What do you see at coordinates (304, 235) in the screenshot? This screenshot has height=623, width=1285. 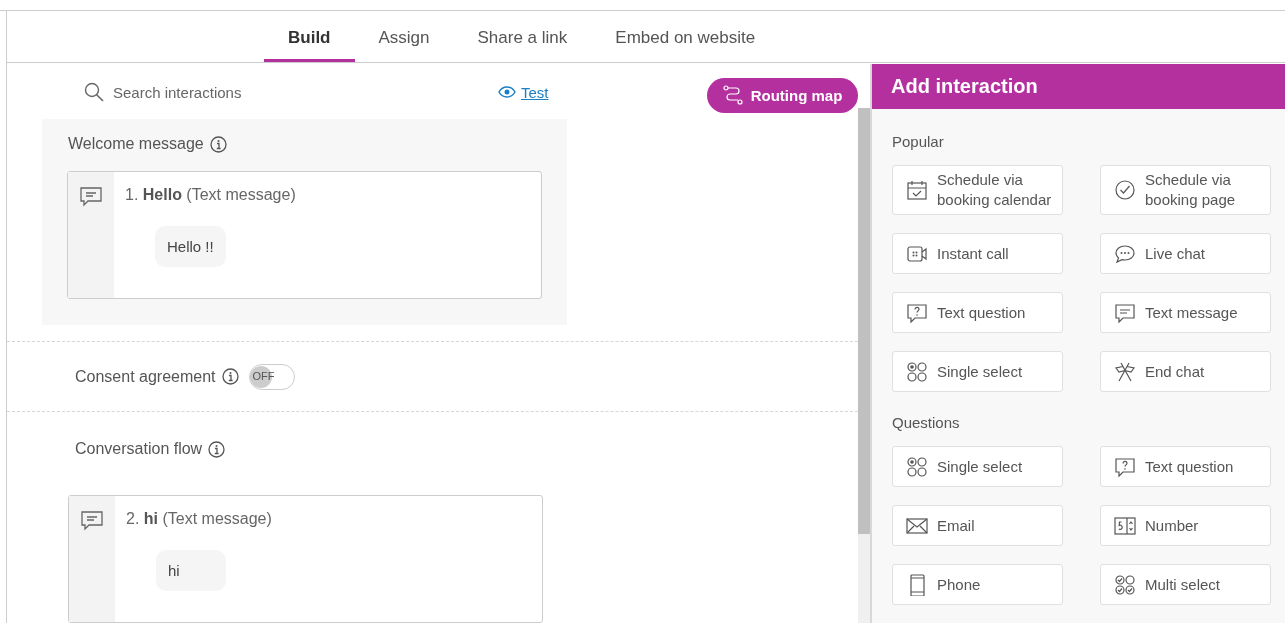 I see `message-card: 1. Hello (Text message) Hello !!` at bounding box center [304, 235].